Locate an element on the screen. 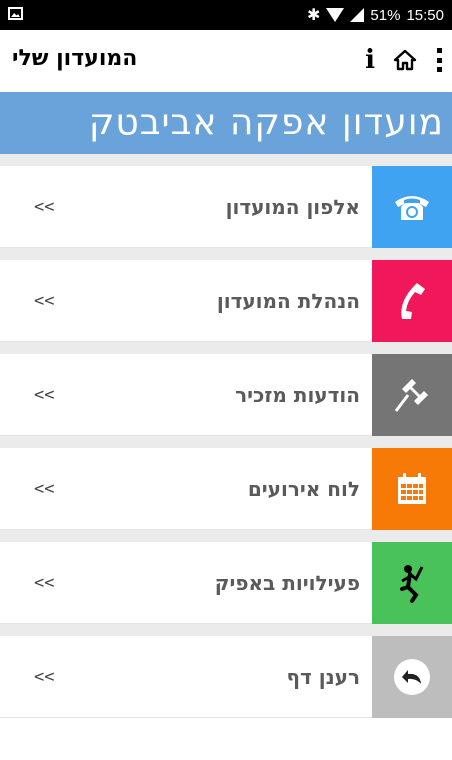  bluetooth-icon: ✱ is located at coordinates (314, 15).